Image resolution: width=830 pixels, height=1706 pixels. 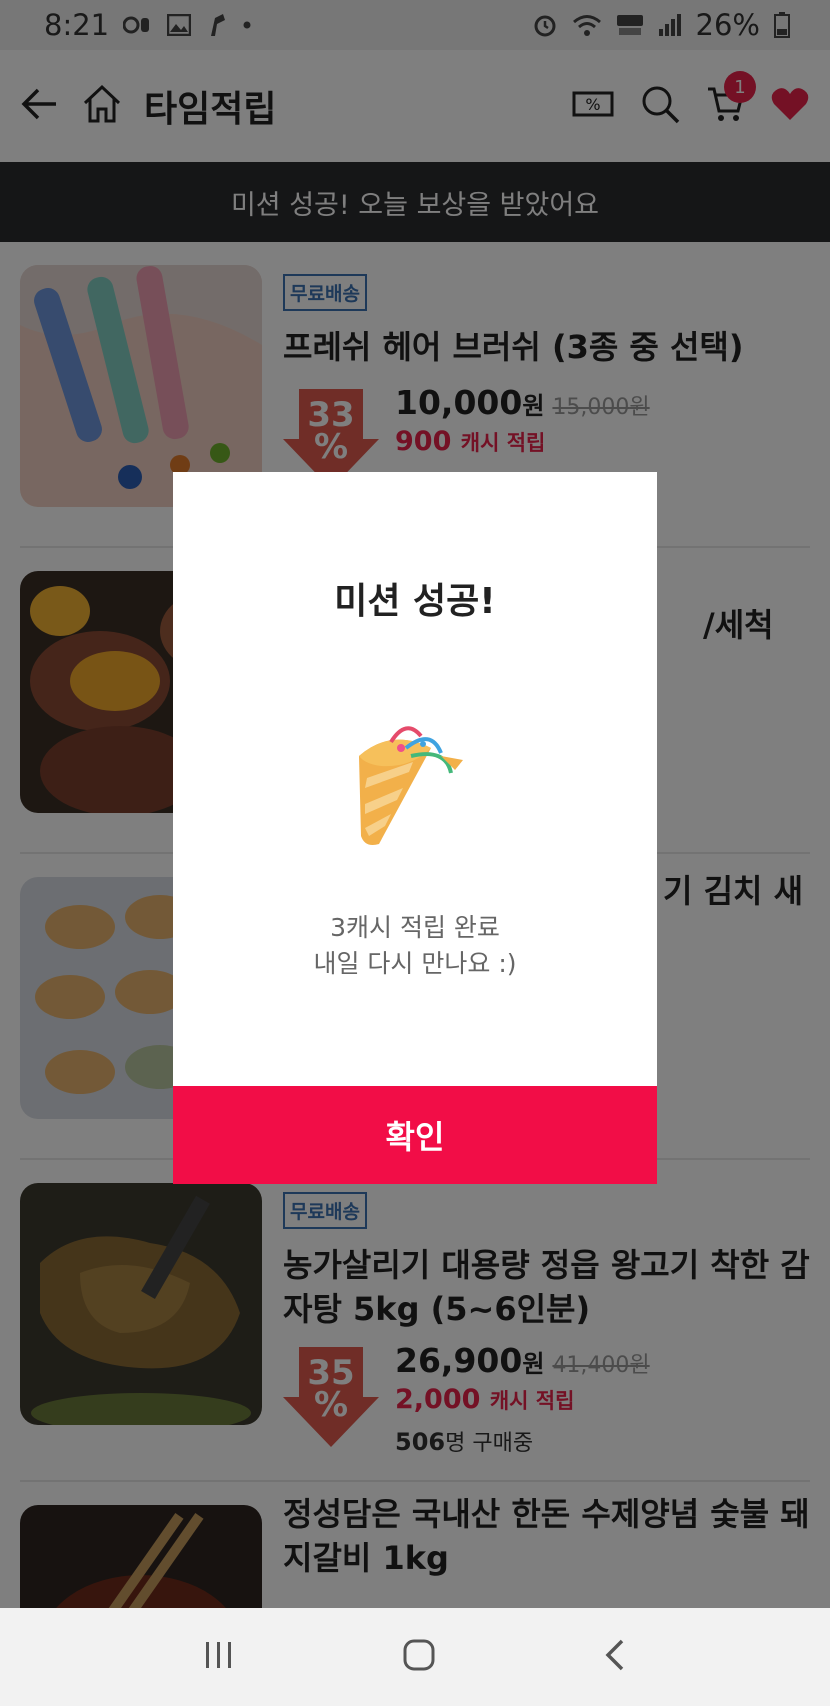 I want to click on back-nav-icon, so click(x=615, y=1657).